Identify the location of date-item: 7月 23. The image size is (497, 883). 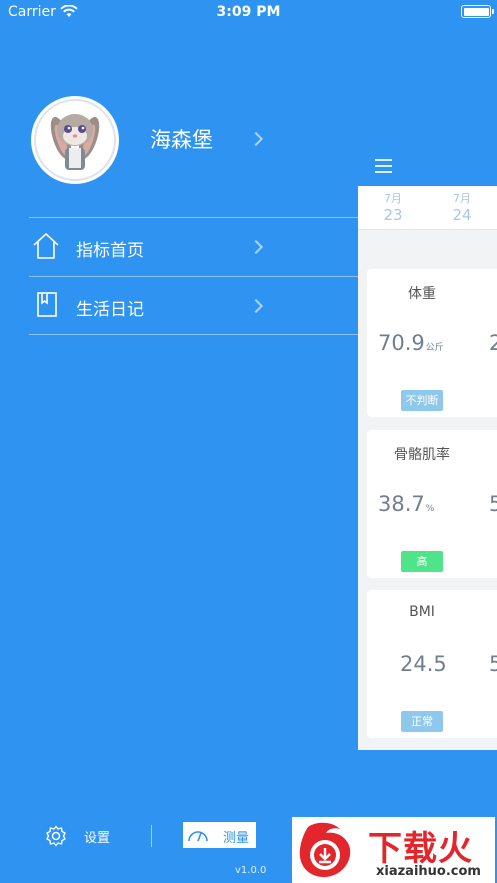
(393, 207).